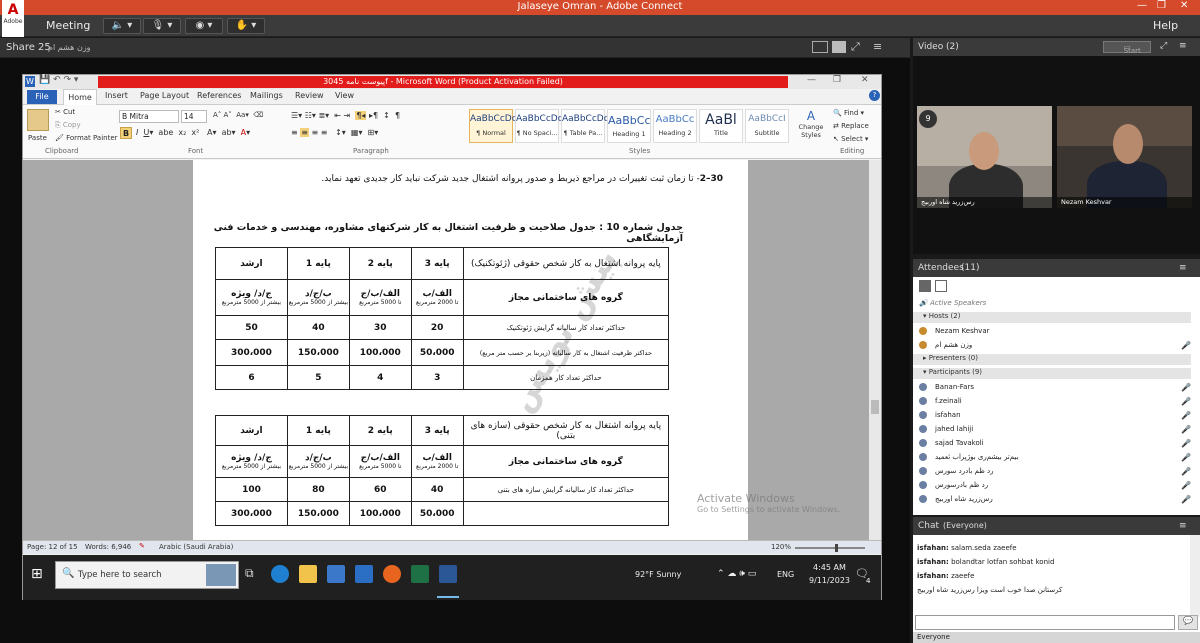  What do you see at coordinates (193, 132) in the screenshot?
I see `format-icons: I U▾ abe x₂ x² A▾ ab▾ A▾` at bounding box center [193, 132].